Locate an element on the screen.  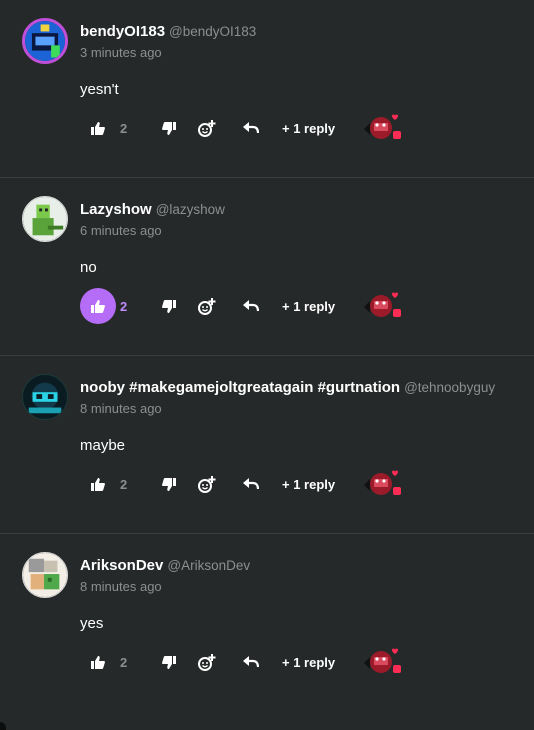
author-line: Lazyshow @lazyshow is located at coordinates (152, 209).